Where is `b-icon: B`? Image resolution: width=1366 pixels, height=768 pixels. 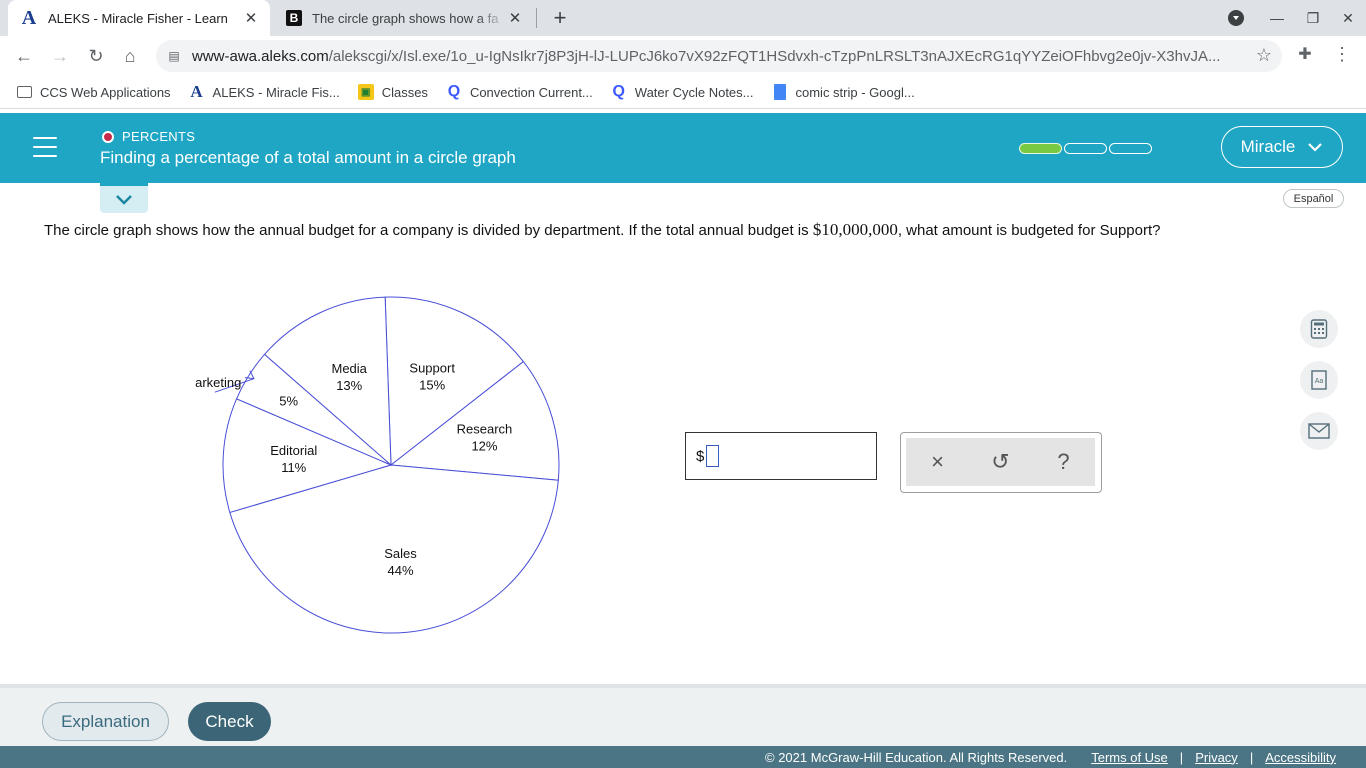
b-icon: B is located at coordinates (294, 18).